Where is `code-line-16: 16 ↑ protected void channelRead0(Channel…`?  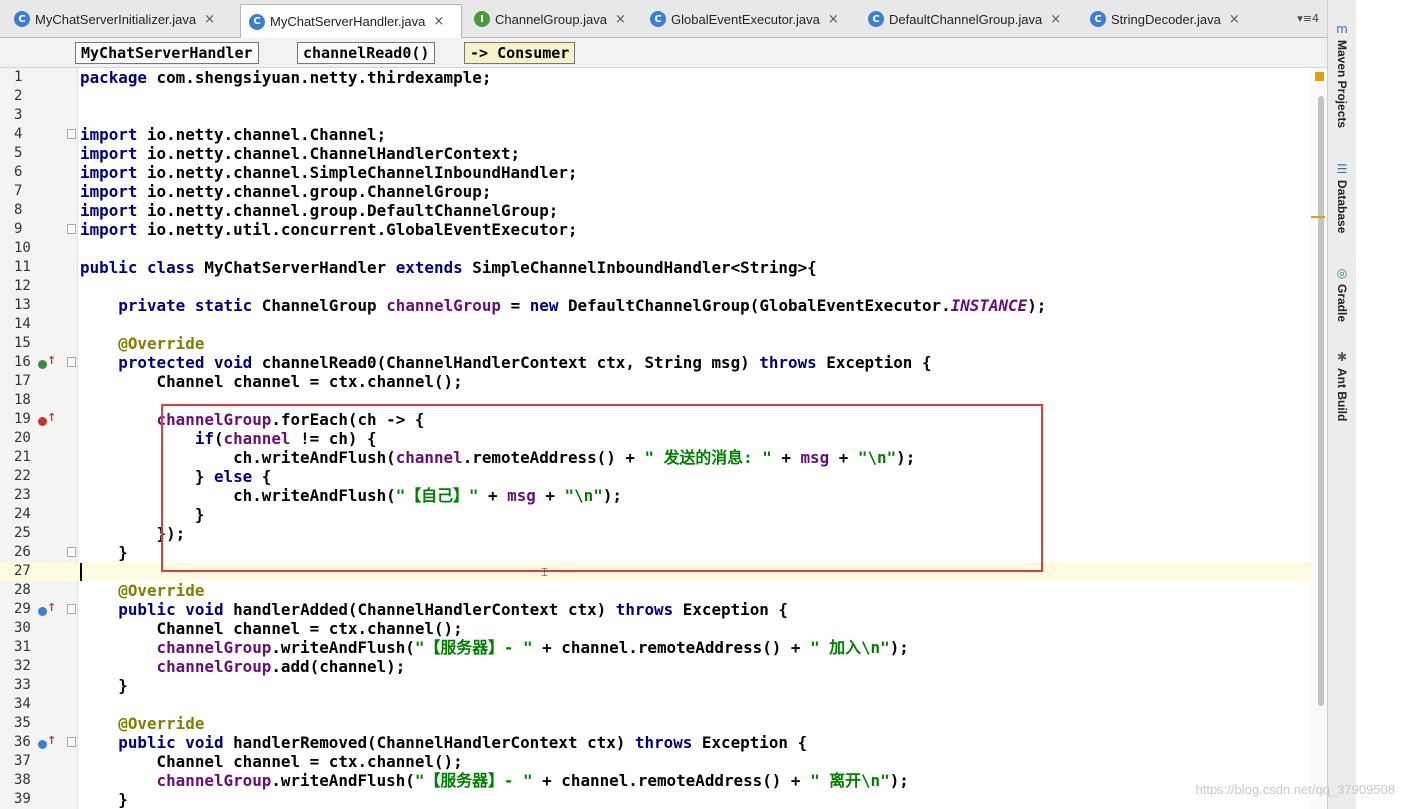
code-line-16: 16 ↑ protected void channelRead0(Channel… is located at coordinates (663, 362).